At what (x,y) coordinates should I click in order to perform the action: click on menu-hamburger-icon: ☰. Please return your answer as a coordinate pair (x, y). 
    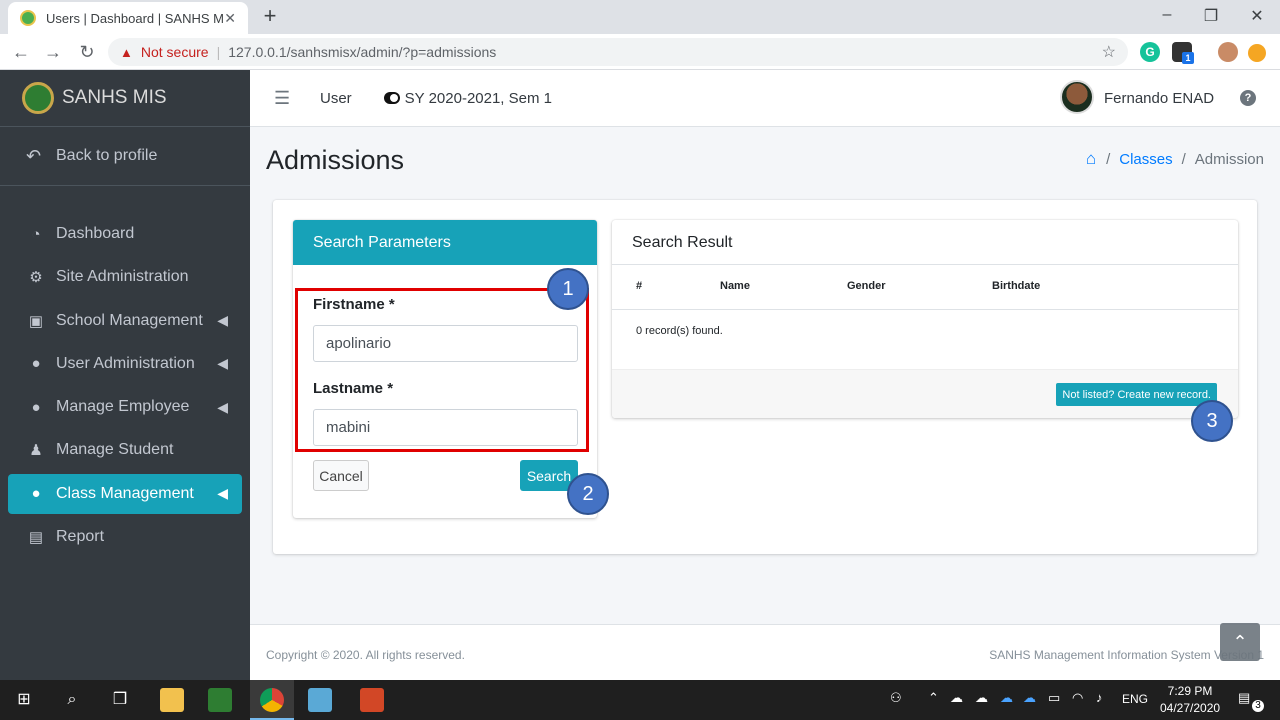
    Looking at the image, I should click on (283, 98).